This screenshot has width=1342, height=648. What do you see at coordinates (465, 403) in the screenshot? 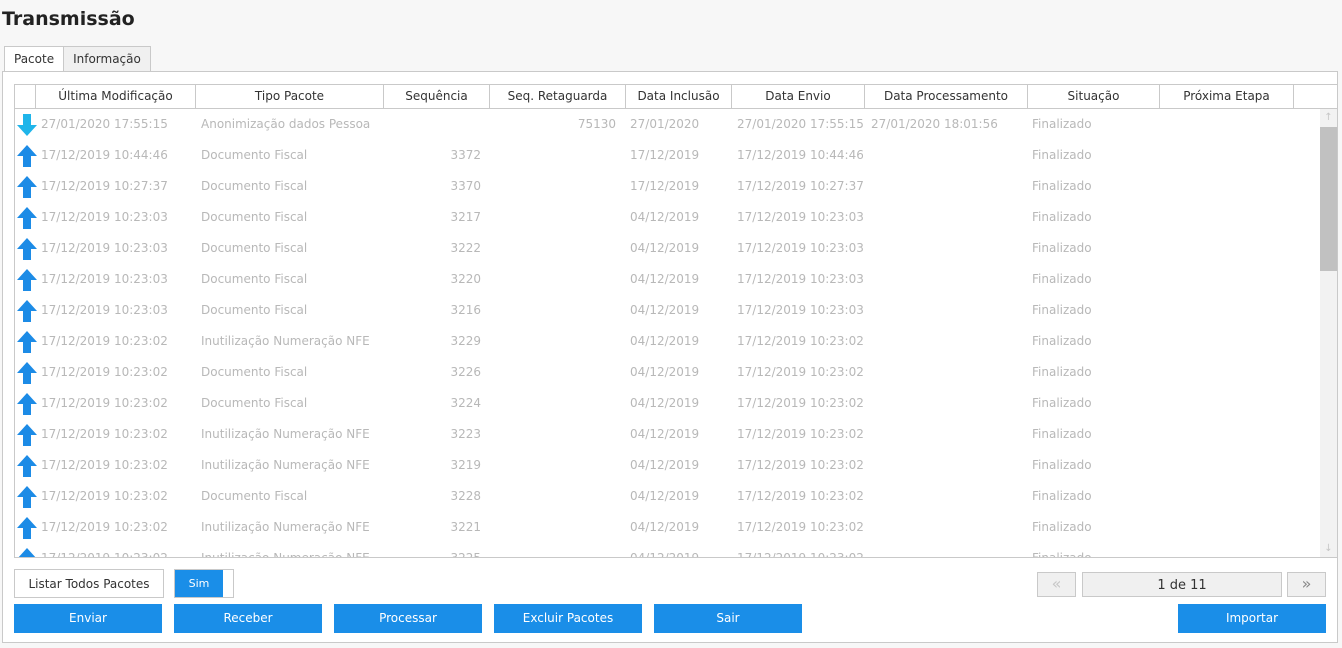
I see `cell-sequencia: 3224` at bounding box center [465, 403].